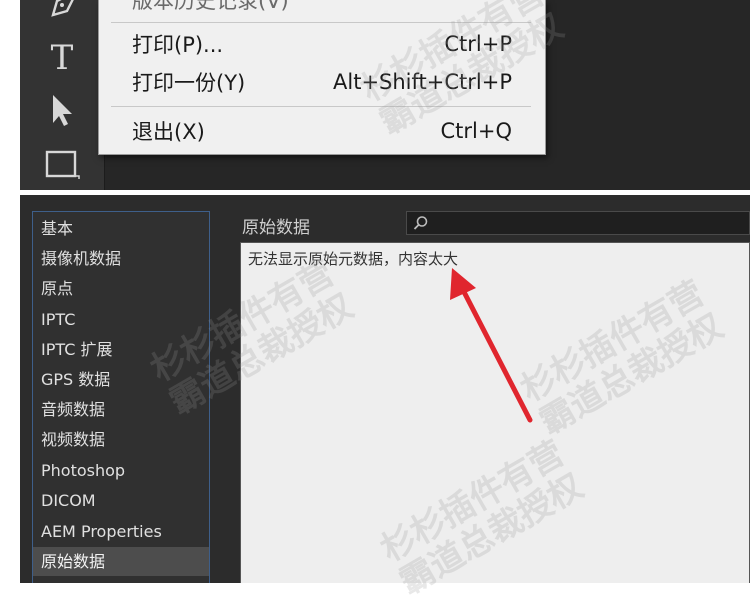  What do you see at coordinates (62, 110) in the screenshot?
I see `selection-arrow-icon` at bounding box center [62, 110].